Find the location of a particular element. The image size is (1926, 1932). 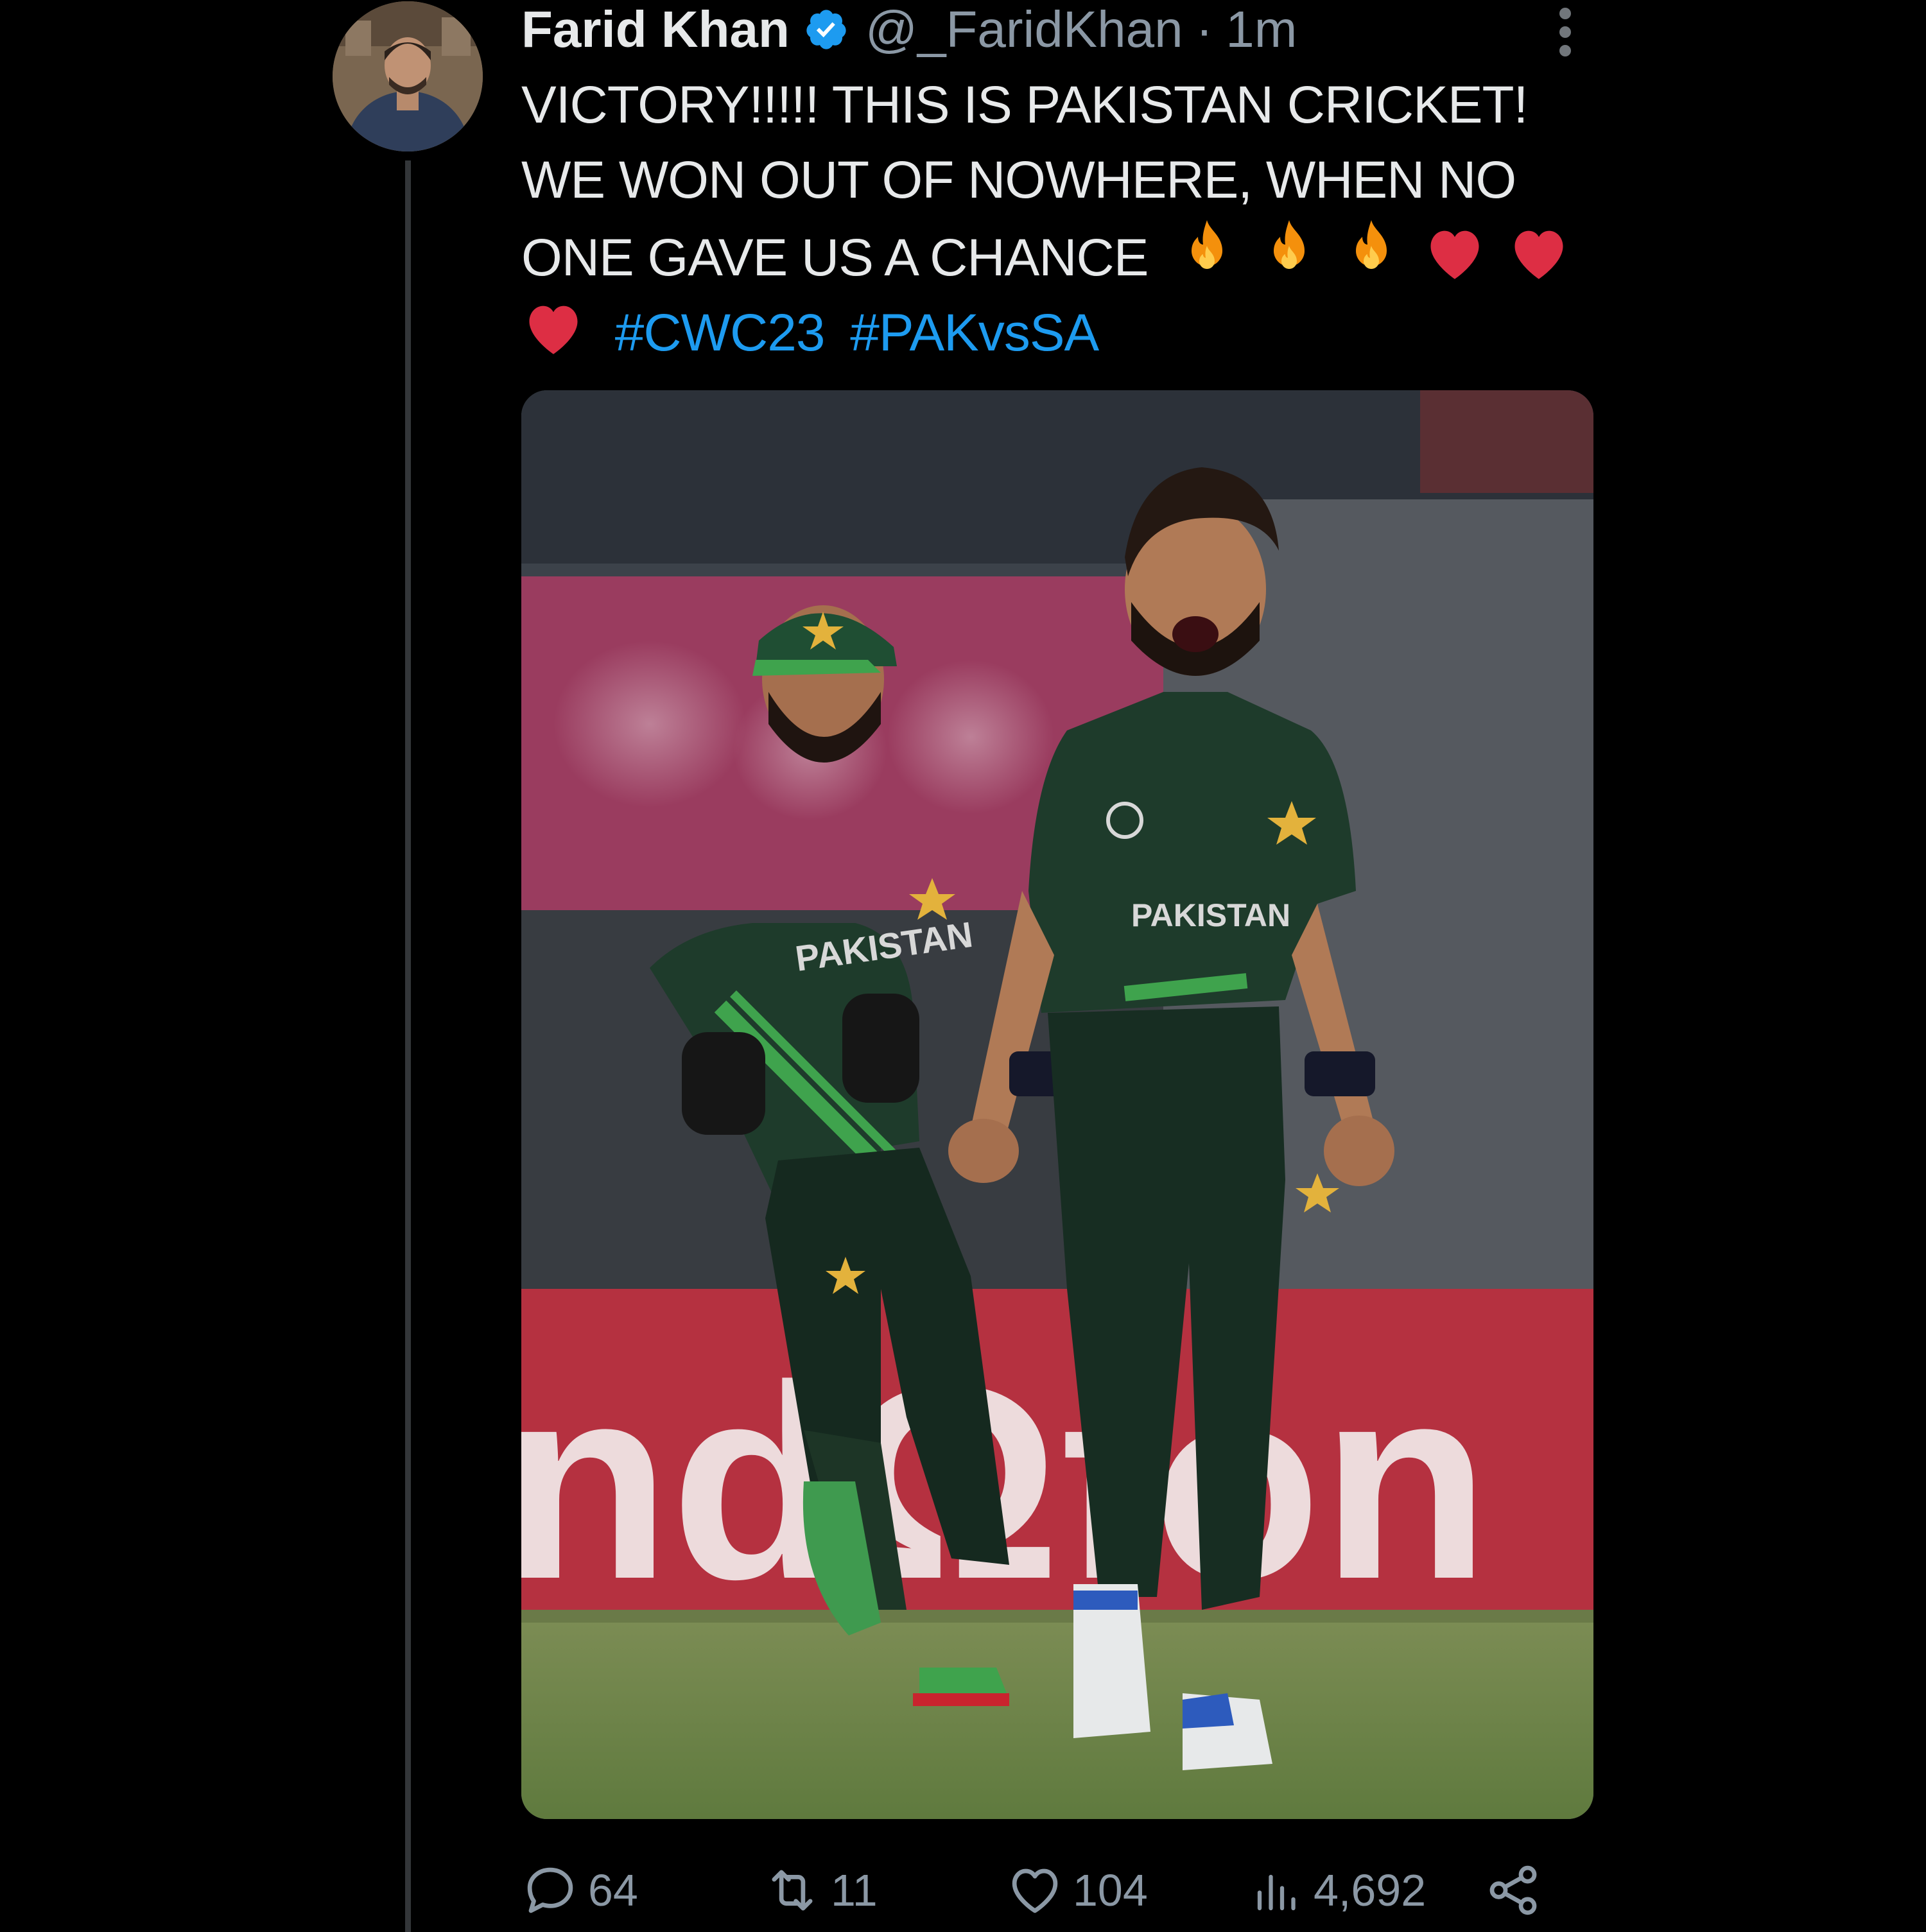

tweet-text-line-4: #CWC23 #PAKvsSA is located at coordinates (1067, 332).